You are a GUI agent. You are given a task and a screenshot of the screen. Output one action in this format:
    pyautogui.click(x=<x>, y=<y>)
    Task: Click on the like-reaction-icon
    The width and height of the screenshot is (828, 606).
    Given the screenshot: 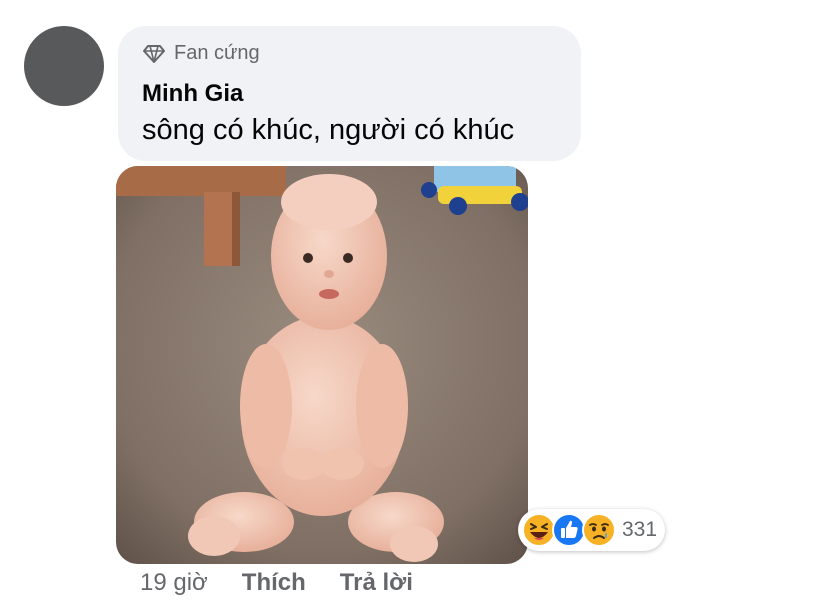 What is the action you would take?
    pyautogui.click(x=569, y=530)
    